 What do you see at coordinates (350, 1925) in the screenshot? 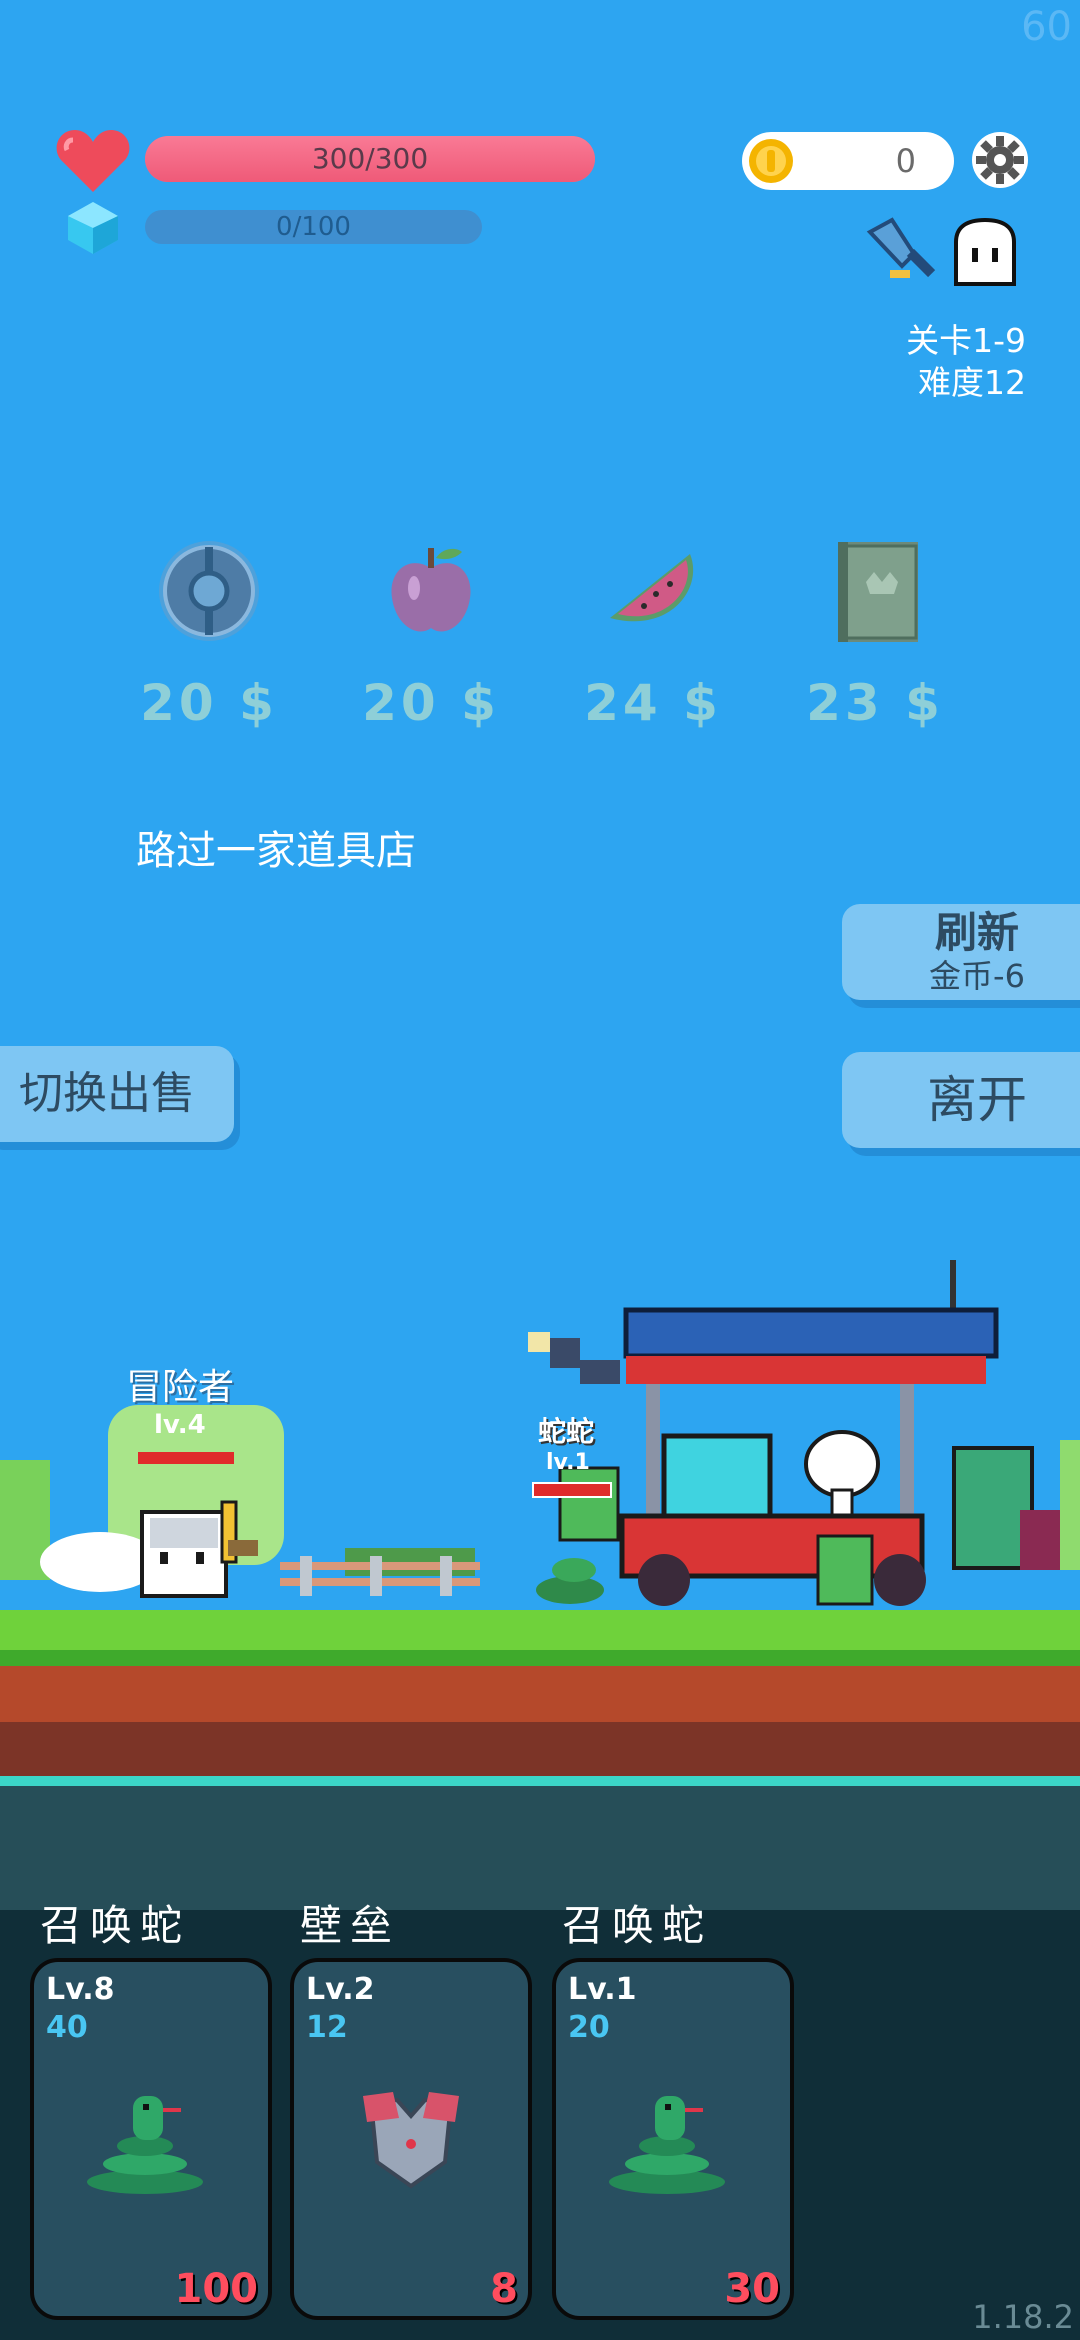
I see `card-title: 壁垒` at bounding box center [350, 1925].